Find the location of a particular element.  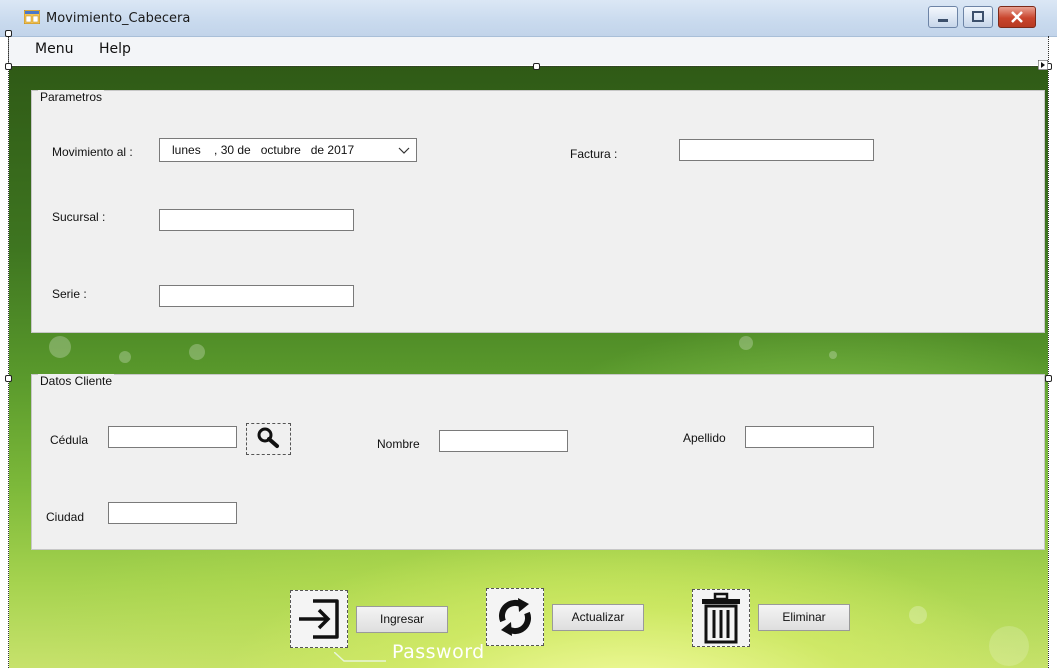

background-password-text: Password is located at coordinates (438, 652).